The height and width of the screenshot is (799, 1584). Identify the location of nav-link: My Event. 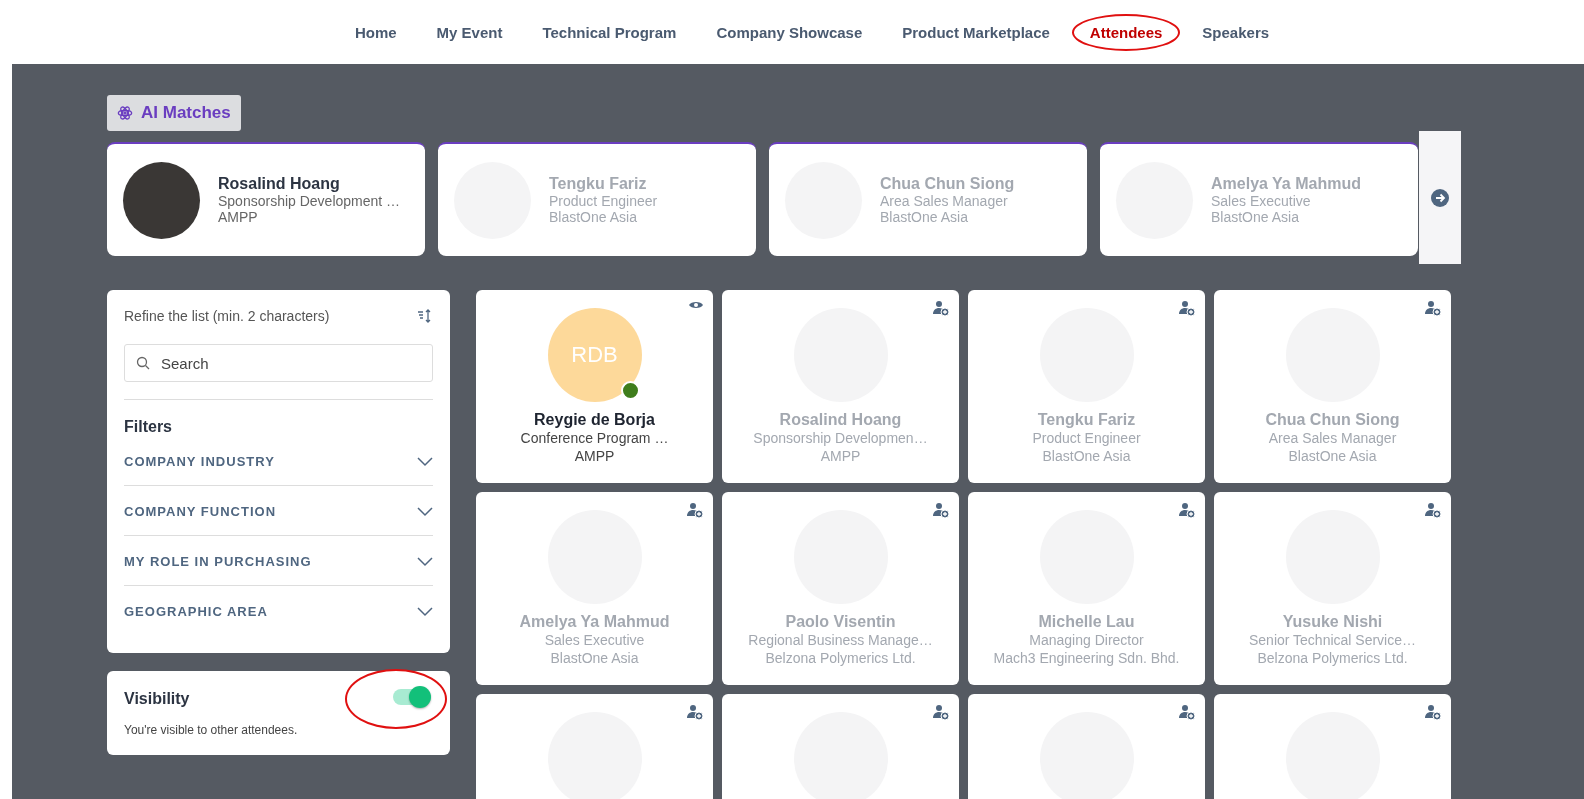
(469, 32).